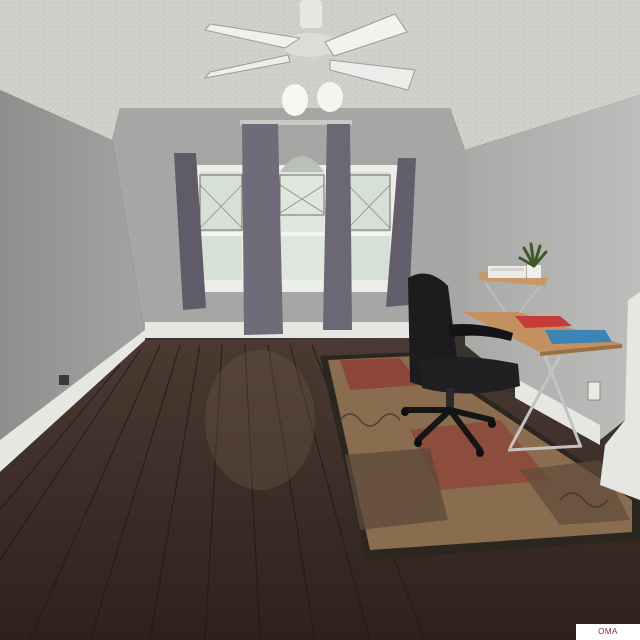 This screenshot has height=640, width=640. What do you see at coordinates (262, 229) in the screenshot?
I see `curtain-center-left` at bounding box center [262, 229].